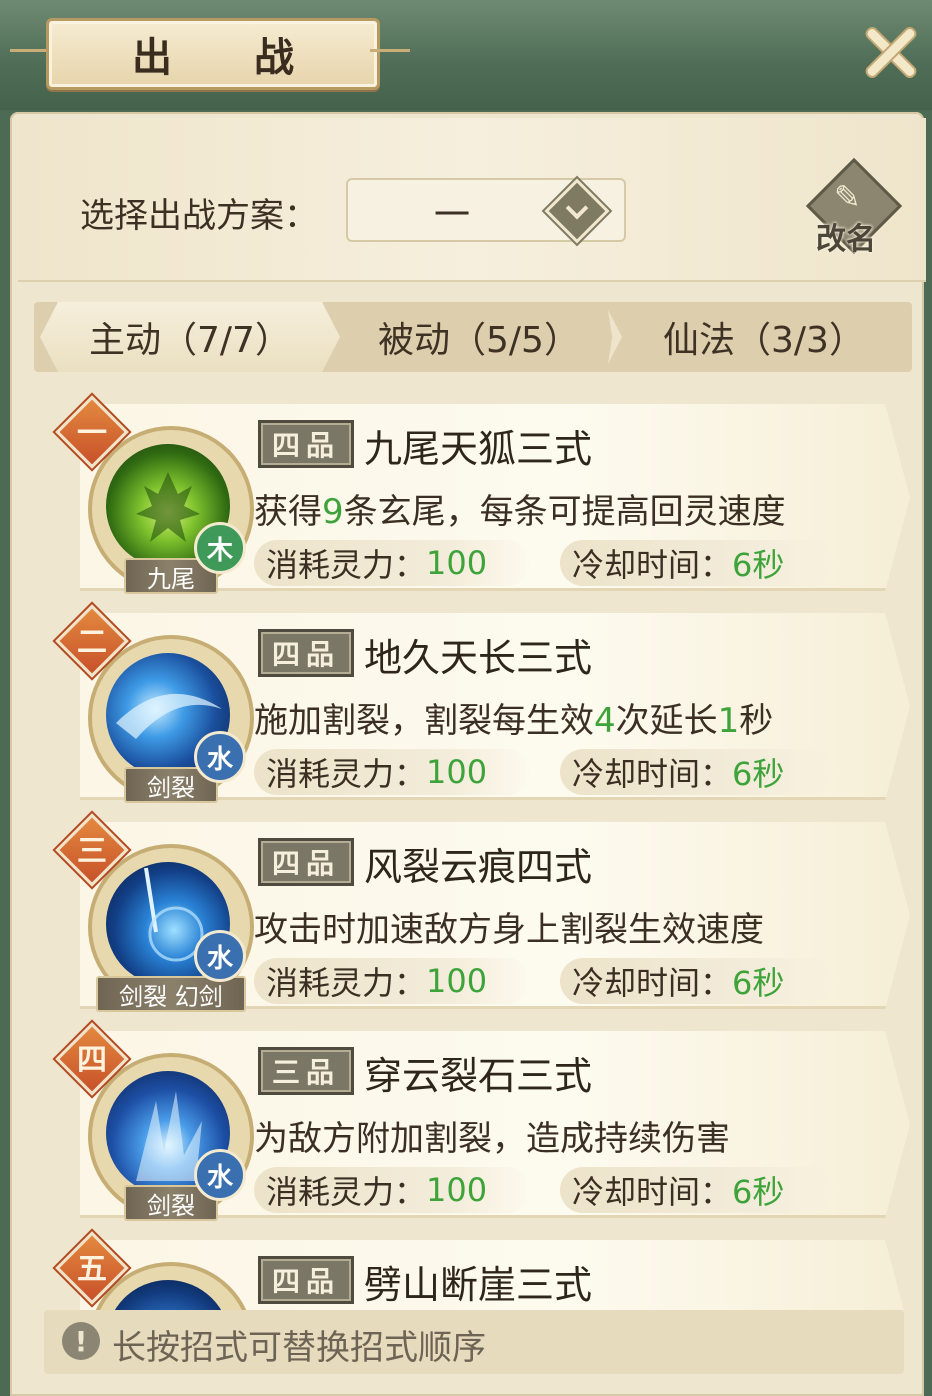  Describe the element at coordinates (230, 57) in the screenshot. I see `page-title: 出 战` at that location.